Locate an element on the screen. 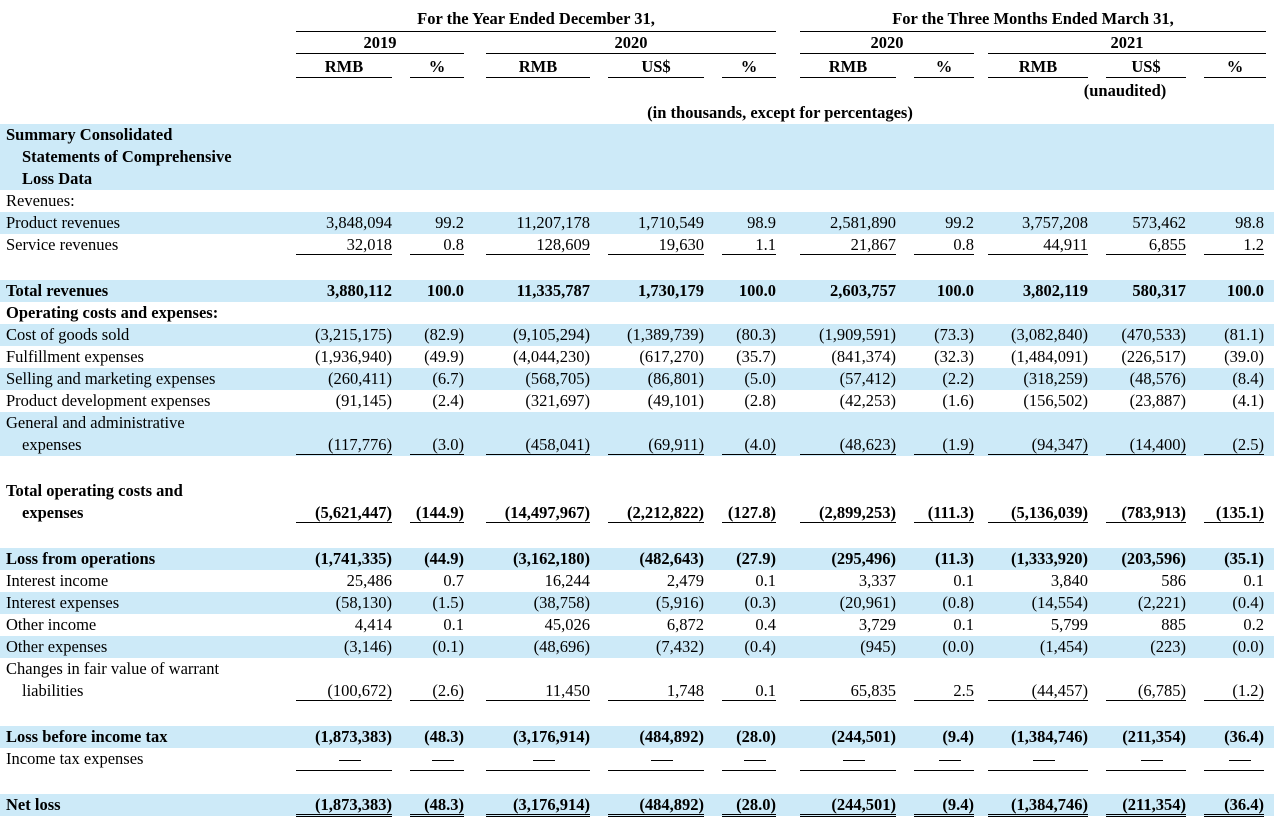  table-cell: 2,603,757 is located at coordinates (863, 290).